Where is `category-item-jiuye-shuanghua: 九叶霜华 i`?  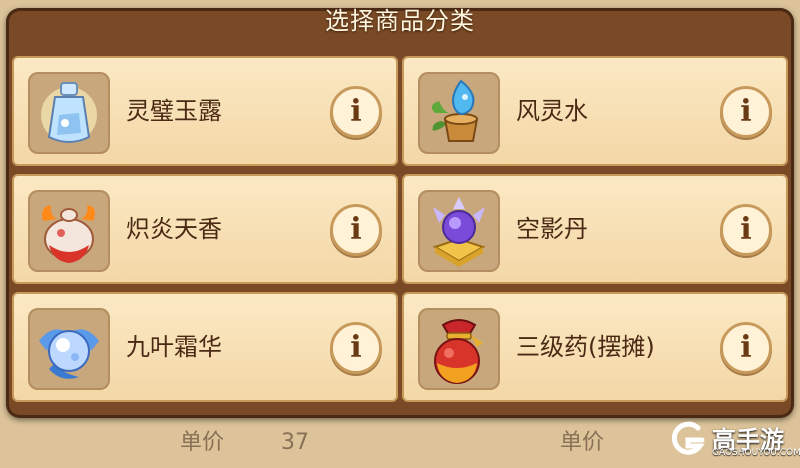 category-item-jiuye-shuanghua: 九叶霜华 i is located at coordinates (205, 347).